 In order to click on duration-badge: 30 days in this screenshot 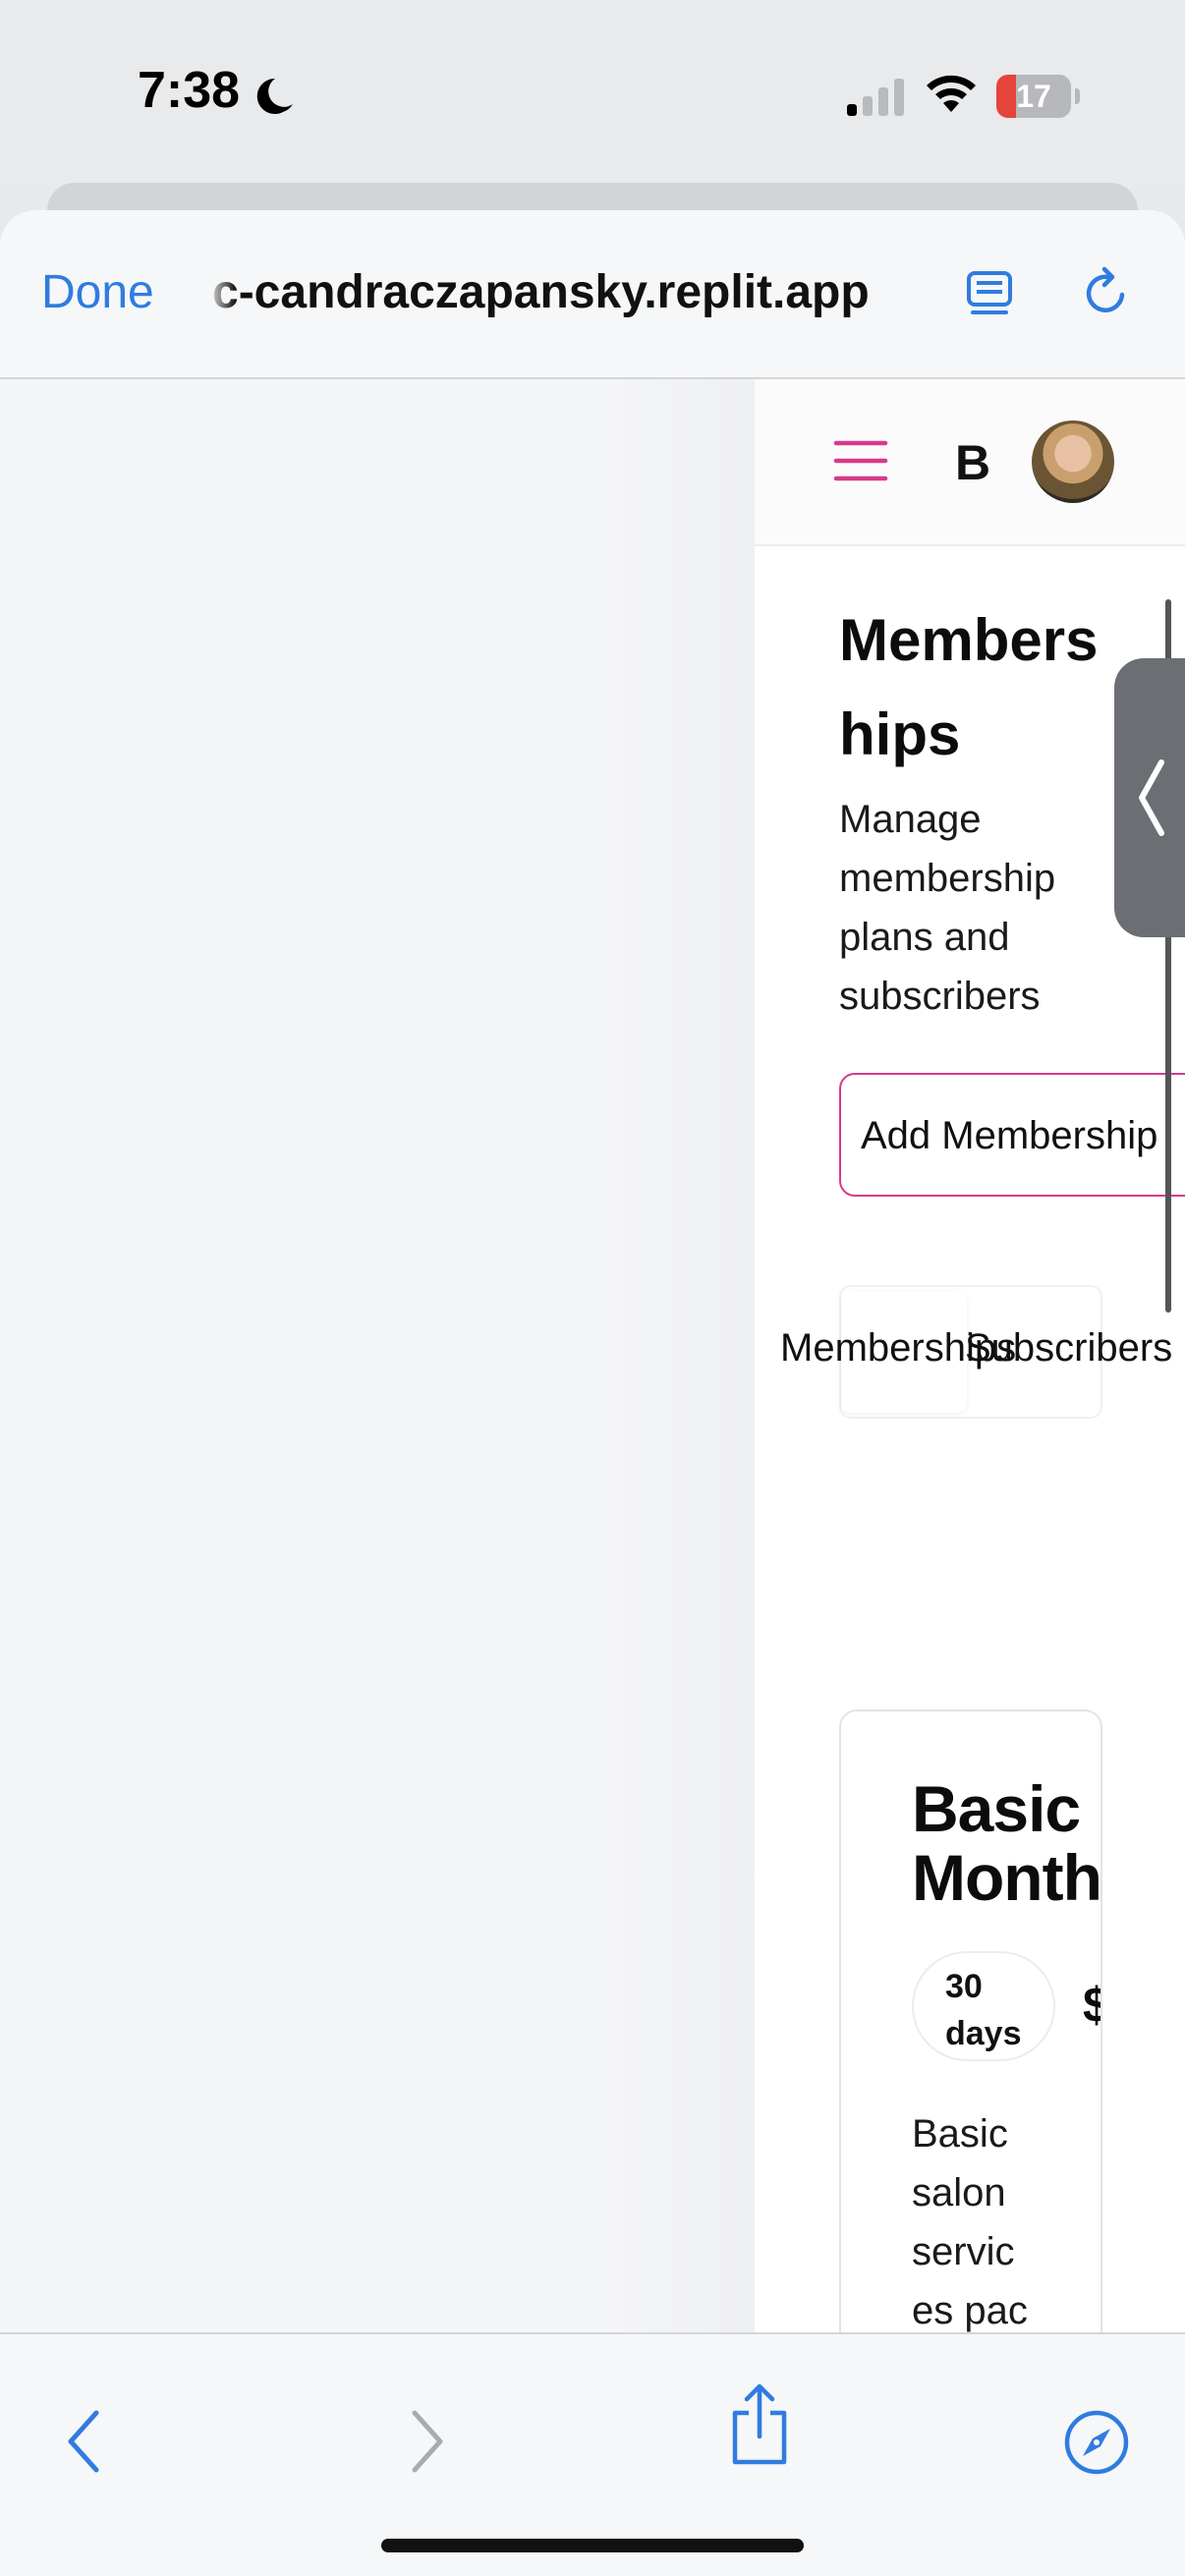, I will do `click(984, 2006)`.